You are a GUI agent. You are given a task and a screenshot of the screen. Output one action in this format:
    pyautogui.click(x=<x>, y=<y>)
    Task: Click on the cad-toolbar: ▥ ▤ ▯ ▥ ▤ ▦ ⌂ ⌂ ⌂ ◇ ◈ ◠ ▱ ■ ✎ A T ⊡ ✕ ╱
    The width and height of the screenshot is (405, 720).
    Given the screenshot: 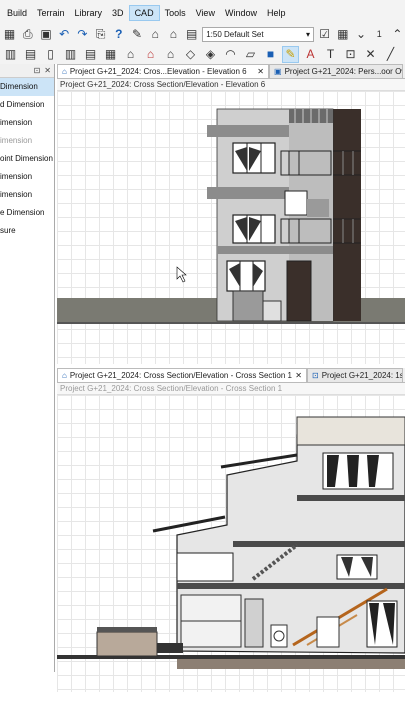 What is the action you would take?
    pyautogui.click(x=202, y=54)
    